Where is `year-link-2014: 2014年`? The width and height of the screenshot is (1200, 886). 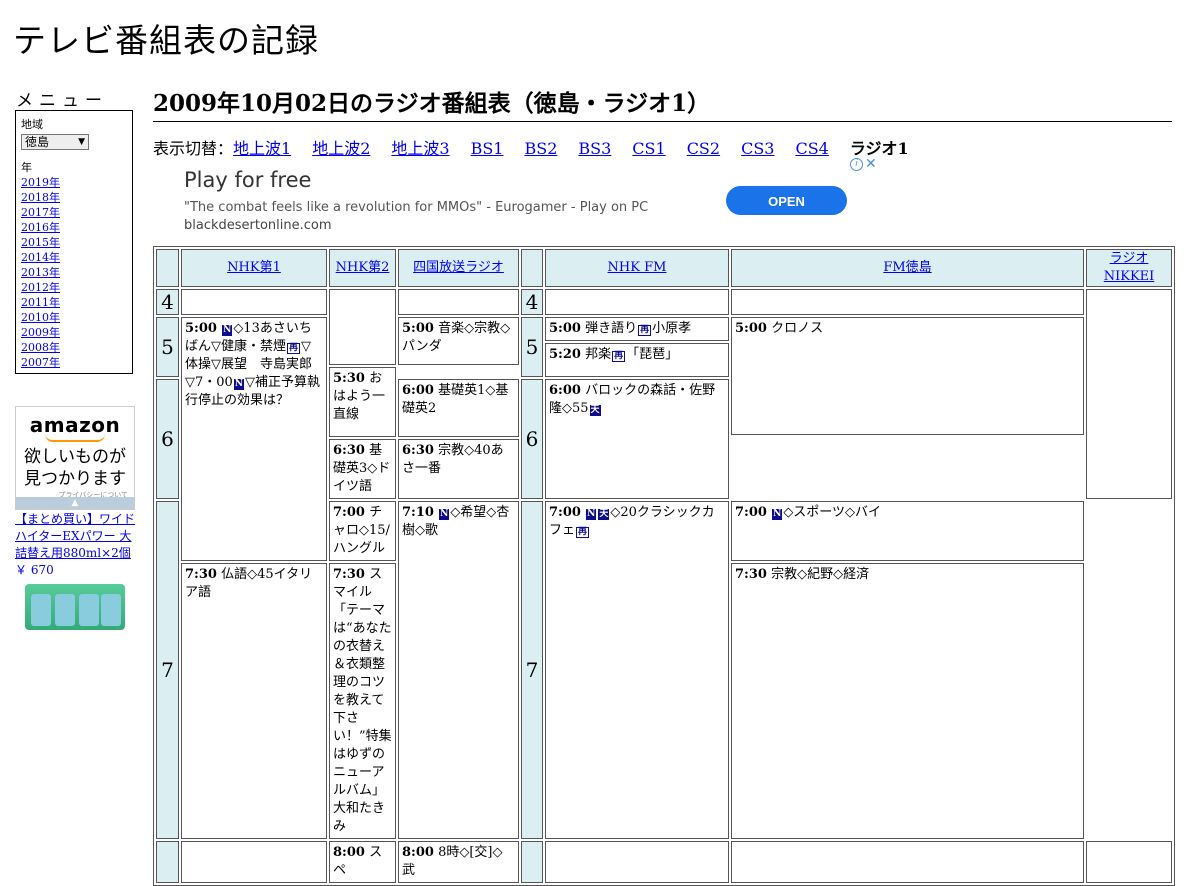 year-link-2014: 2014年 is located at coordinates (74, 257).